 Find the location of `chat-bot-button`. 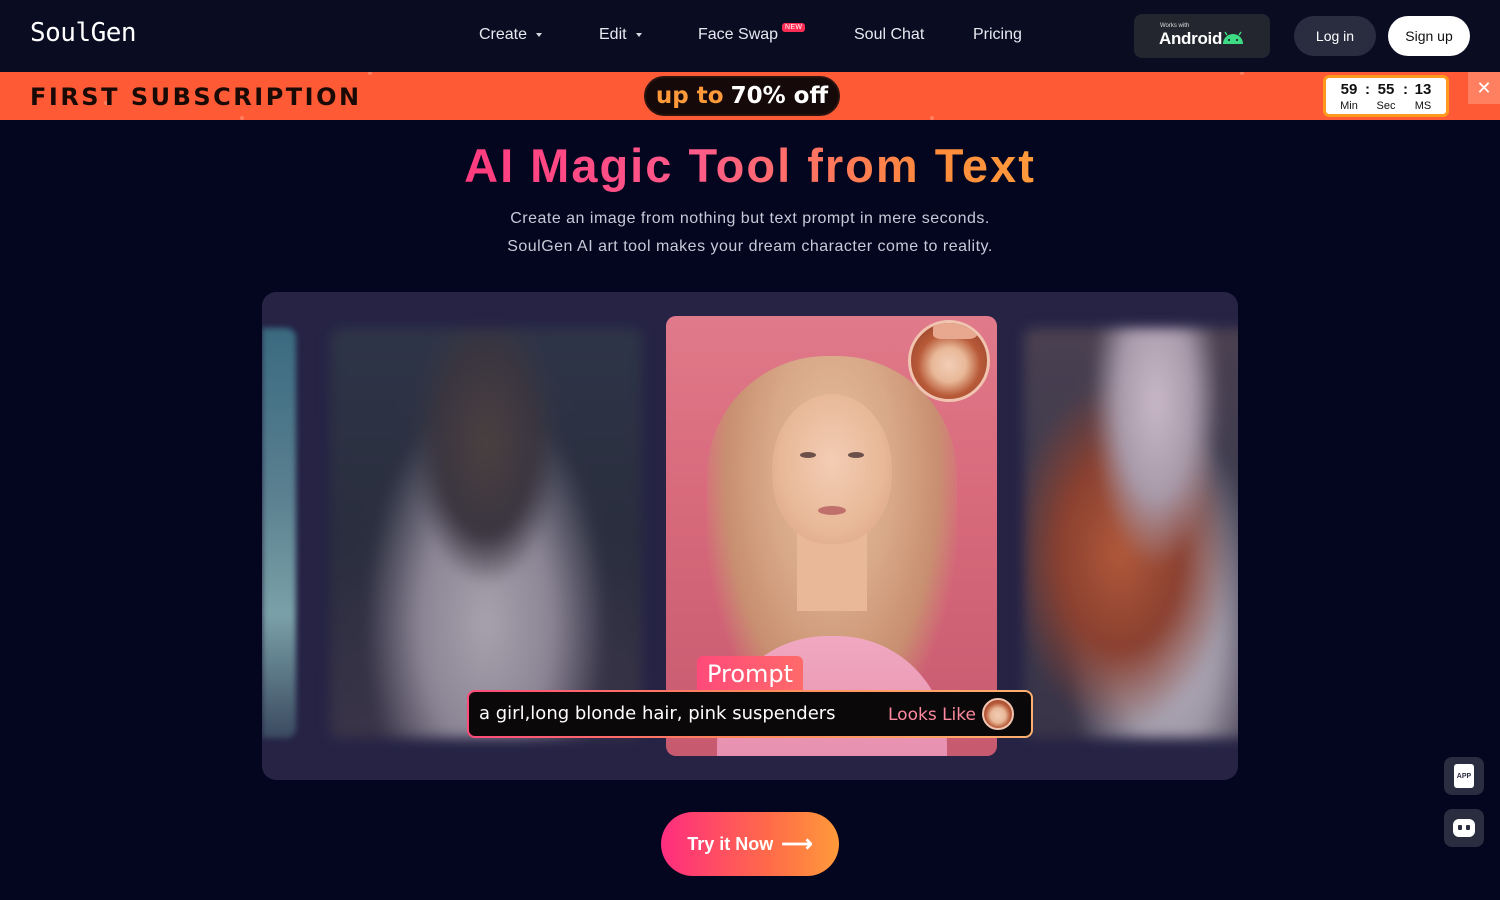

chat-bot-button is located at coordinates (1464, 828).